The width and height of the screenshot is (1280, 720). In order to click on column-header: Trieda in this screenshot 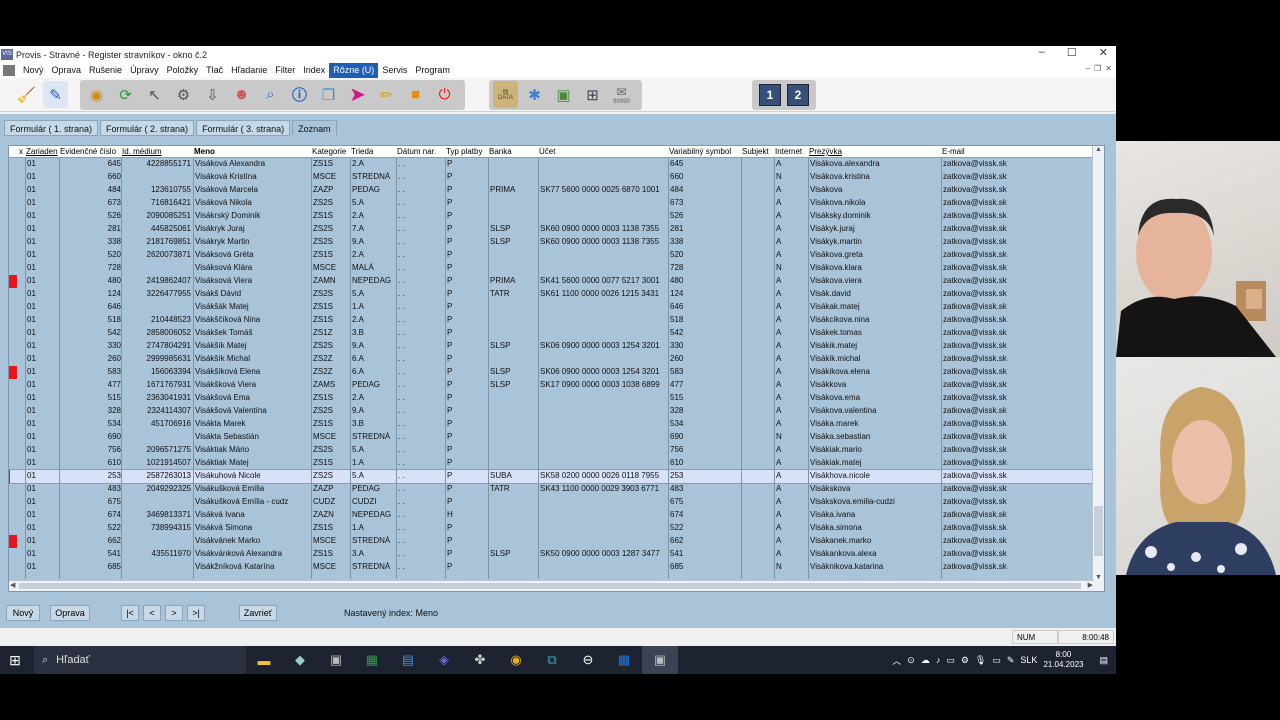, I will do `click(374, 151)`.